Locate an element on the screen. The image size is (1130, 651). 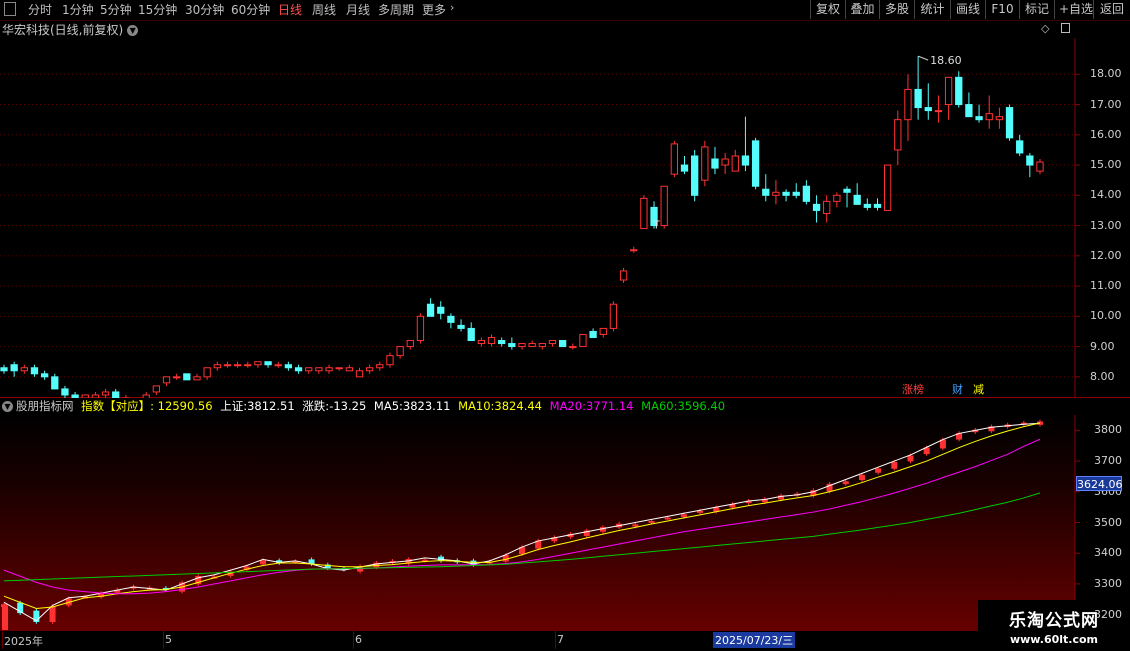
toolbar-button-4: 画线 is located at coordinates (967, 9).